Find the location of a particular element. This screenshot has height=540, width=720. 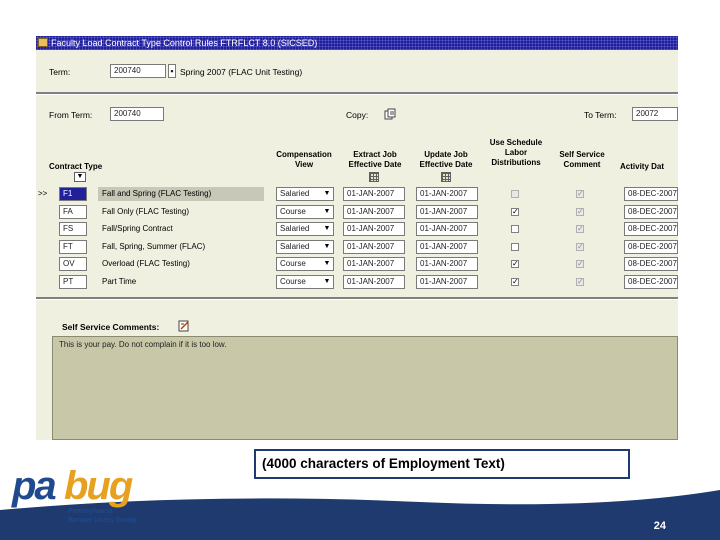

contract-description: Fall/Spring Contract is located at coordinates (137, 228).